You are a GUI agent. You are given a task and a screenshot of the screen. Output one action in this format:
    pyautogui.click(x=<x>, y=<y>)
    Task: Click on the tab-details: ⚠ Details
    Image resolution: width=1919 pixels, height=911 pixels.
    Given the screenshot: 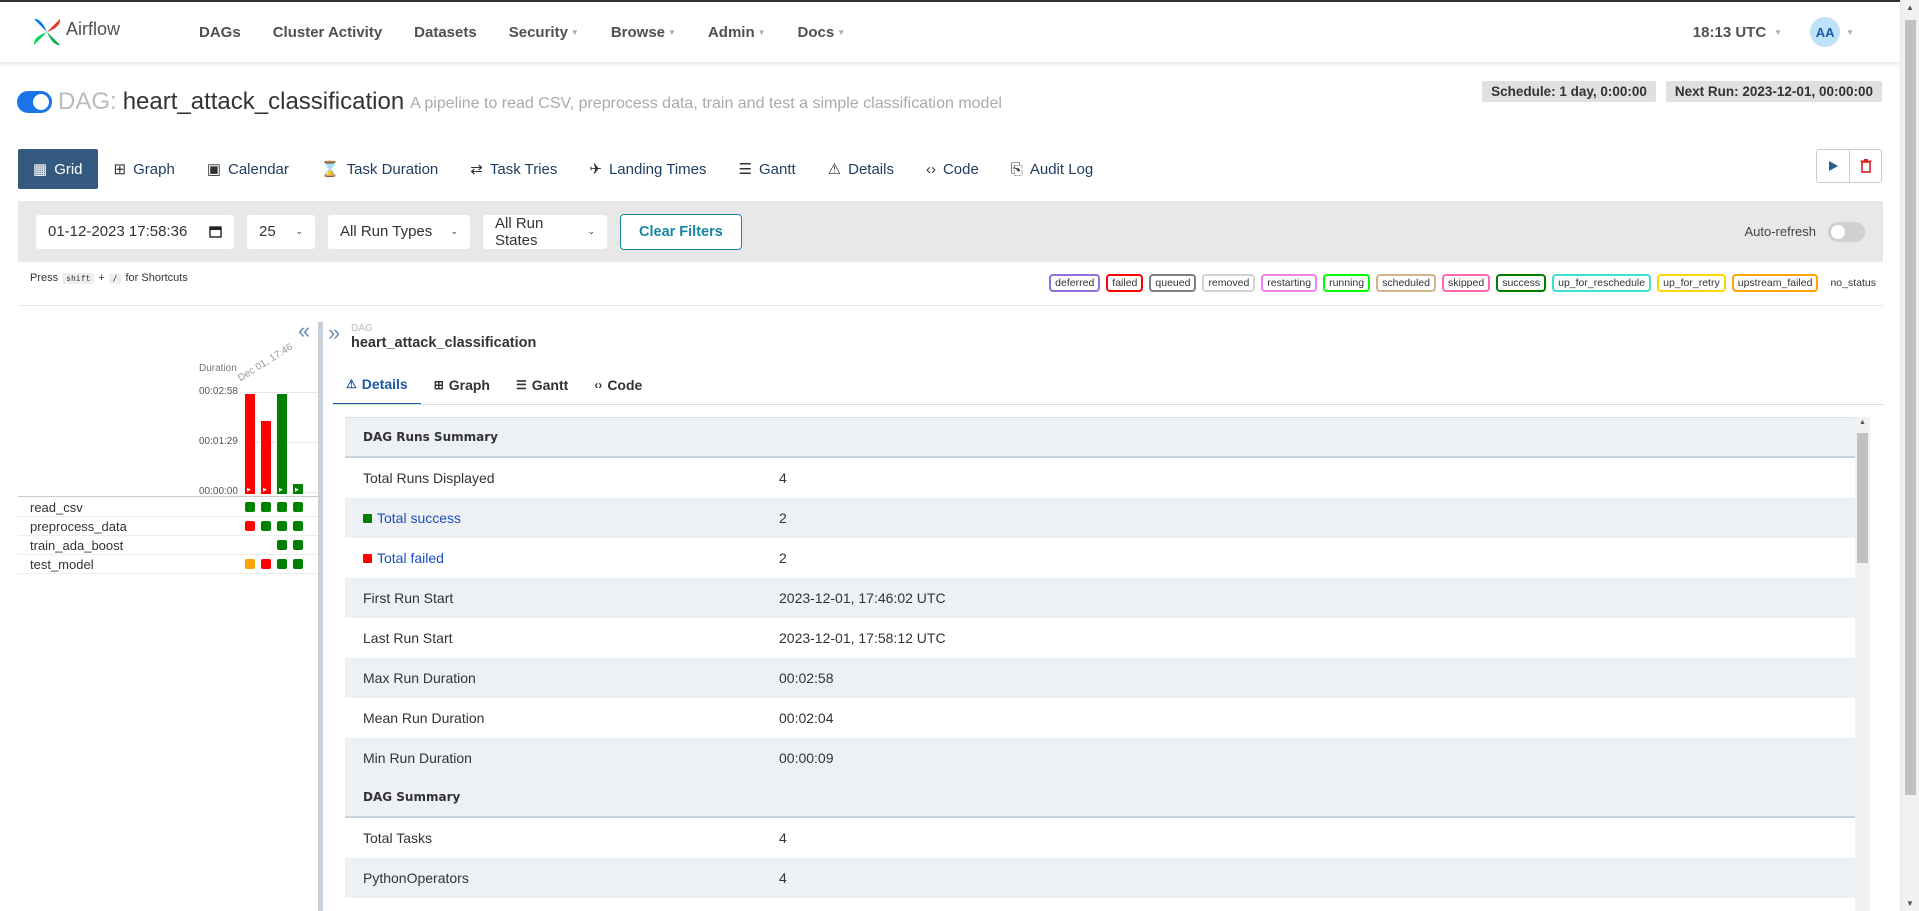 What is the action you would take?
    pyautogui.click(x=861, y=169)
    